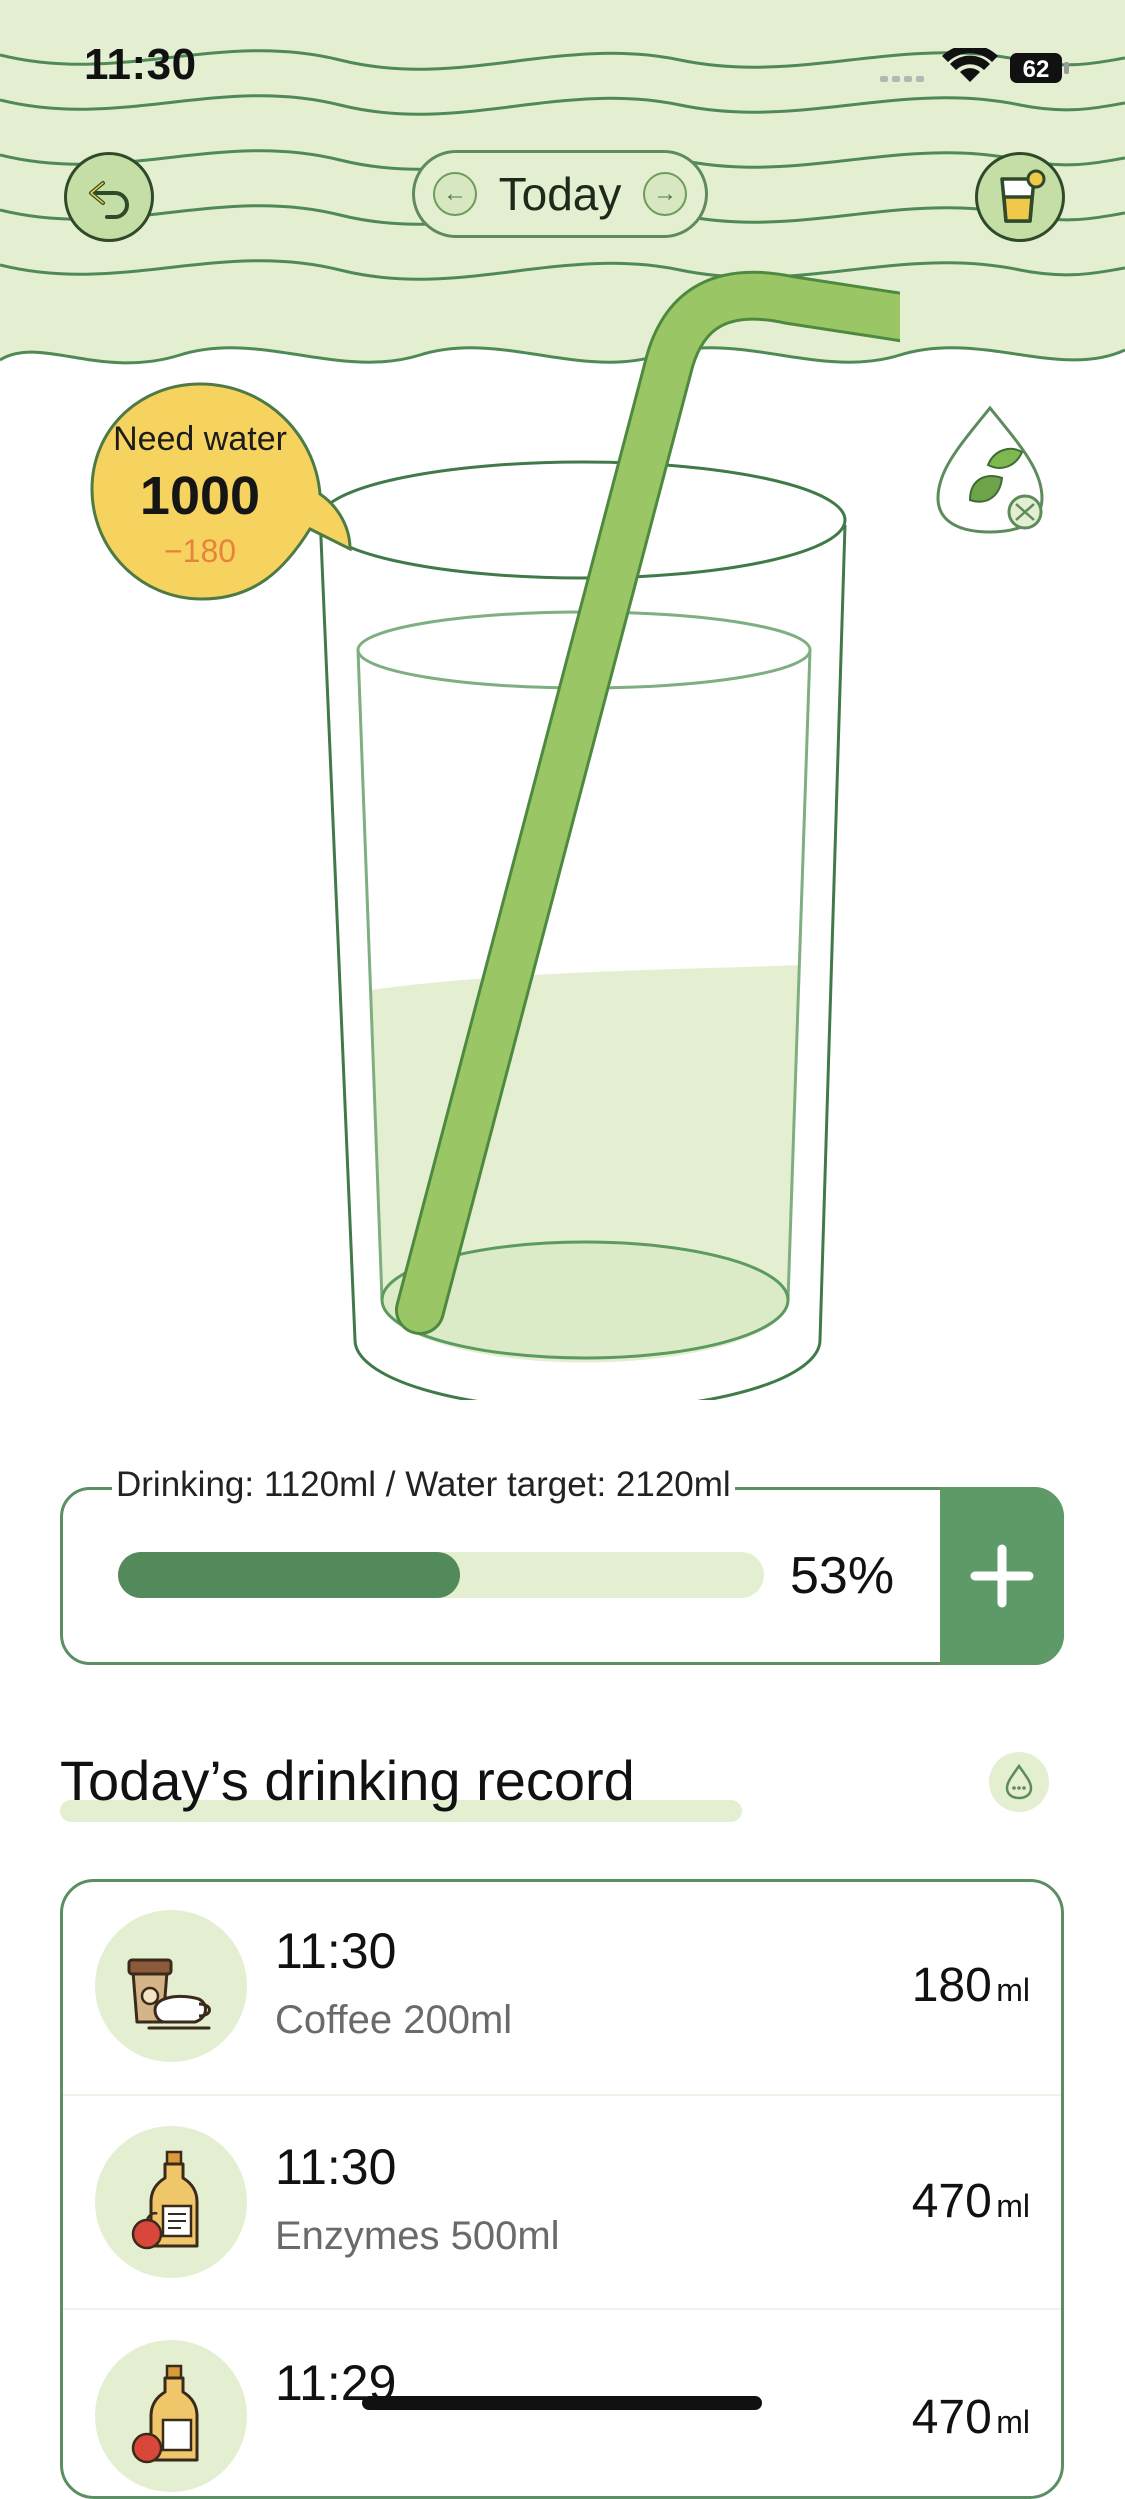 The width and height of the screenshot is (1125, 2499). What do you see at coordinates (140, 64) in the screenshot?
I see `status-bar-time: 11:30` at bounding box center [140, 64].